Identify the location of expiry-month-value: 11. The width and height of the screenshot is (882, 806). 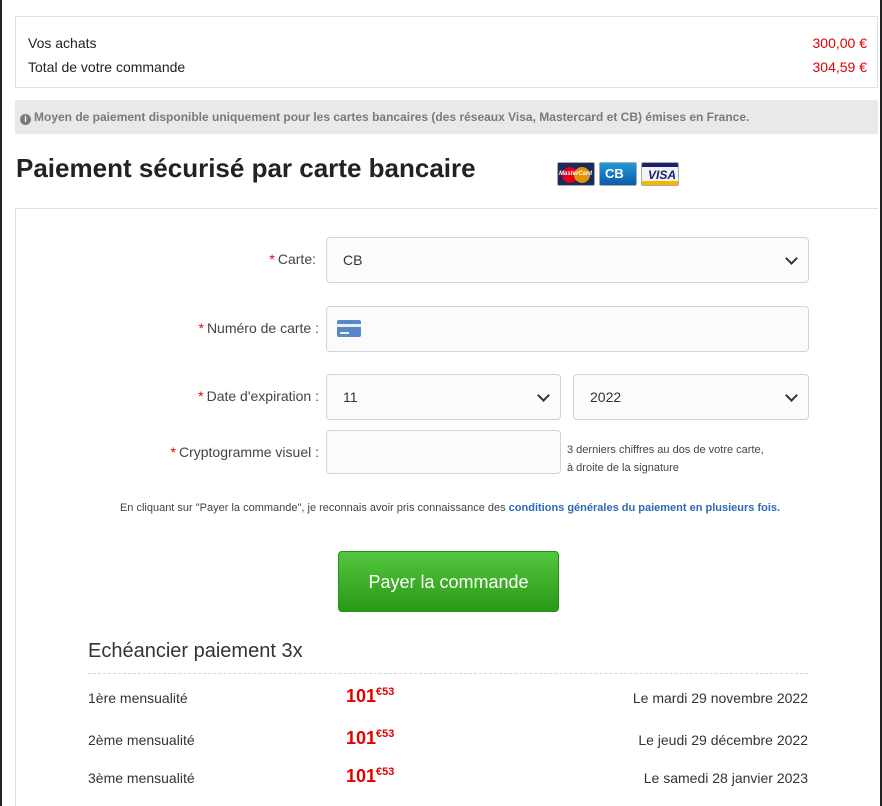
(350, 397).